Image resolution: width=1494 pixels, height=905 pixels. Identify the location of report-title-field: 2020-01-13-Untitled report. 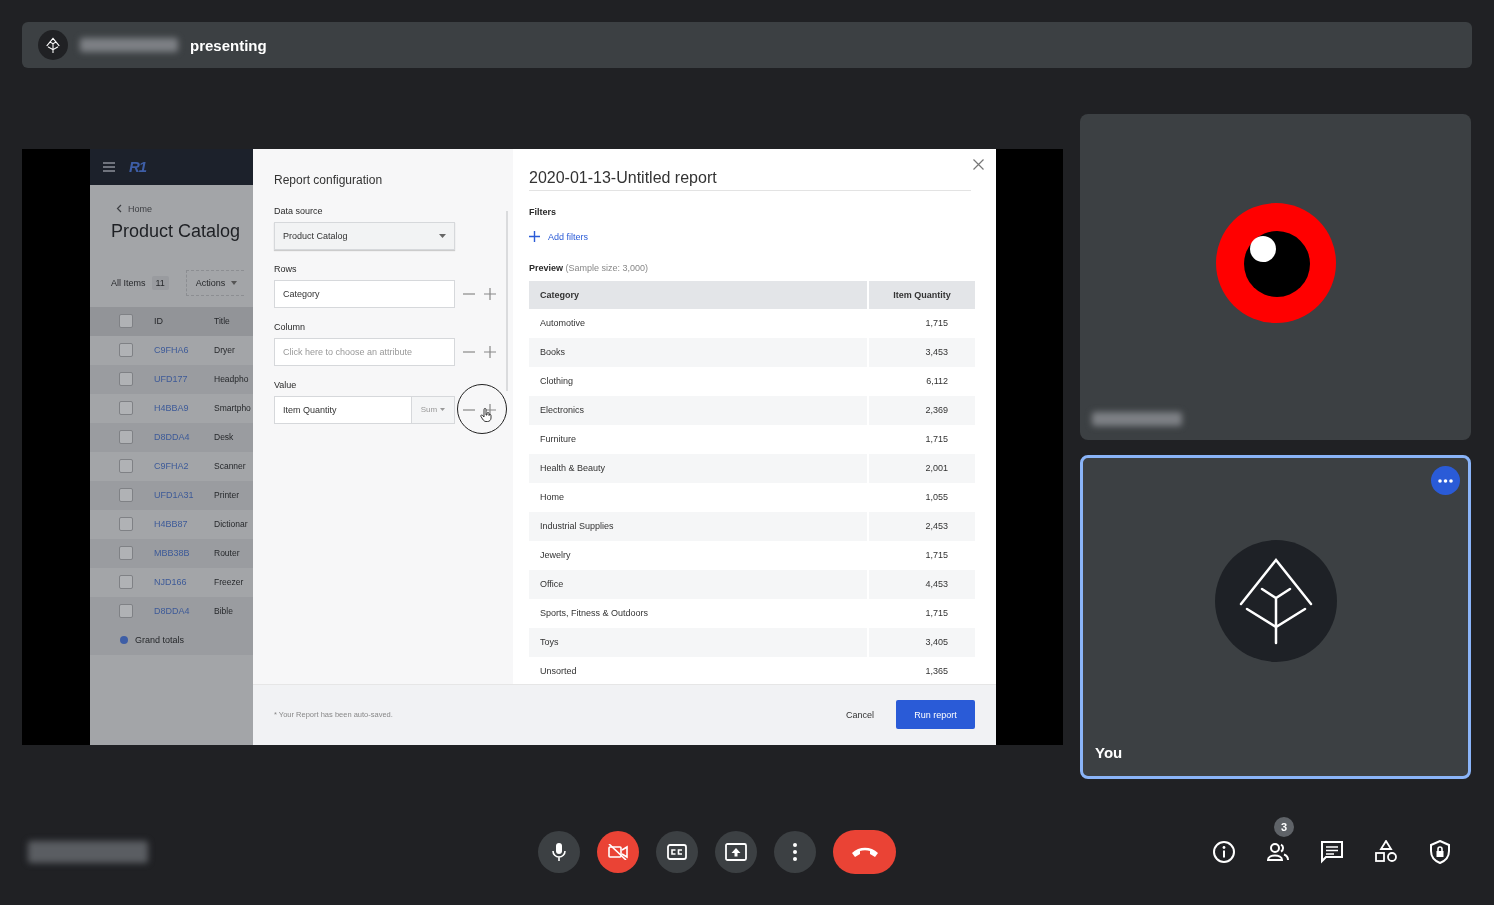
(750, 178).